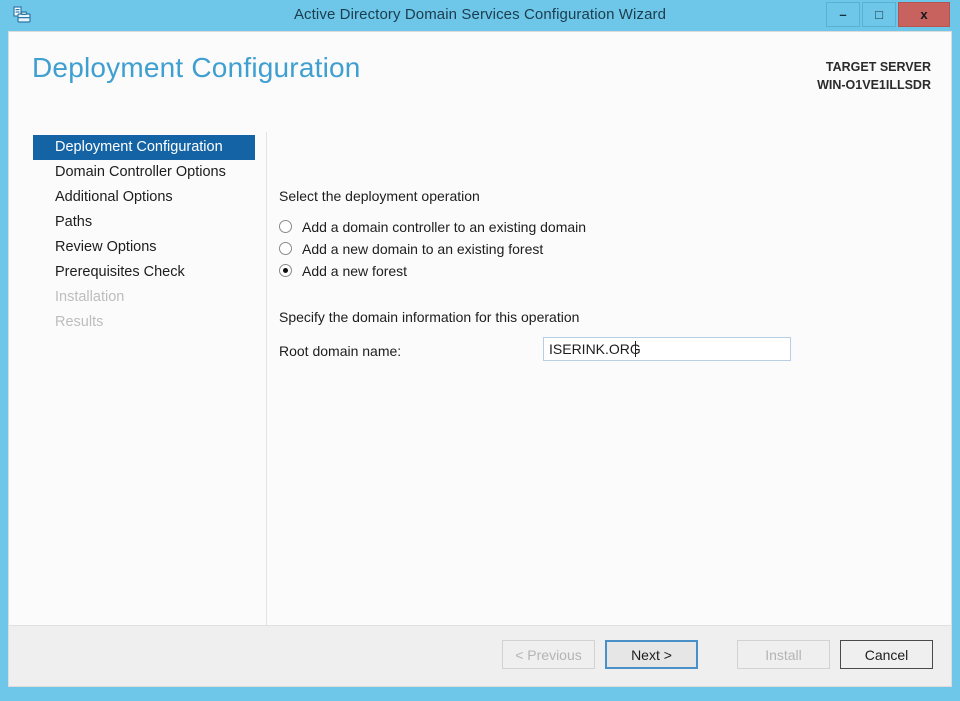 This screenshot has height=701, width=960. Describe the element at coordinates (924, 14) in the screenshot. I see `close-button: x` at that location.